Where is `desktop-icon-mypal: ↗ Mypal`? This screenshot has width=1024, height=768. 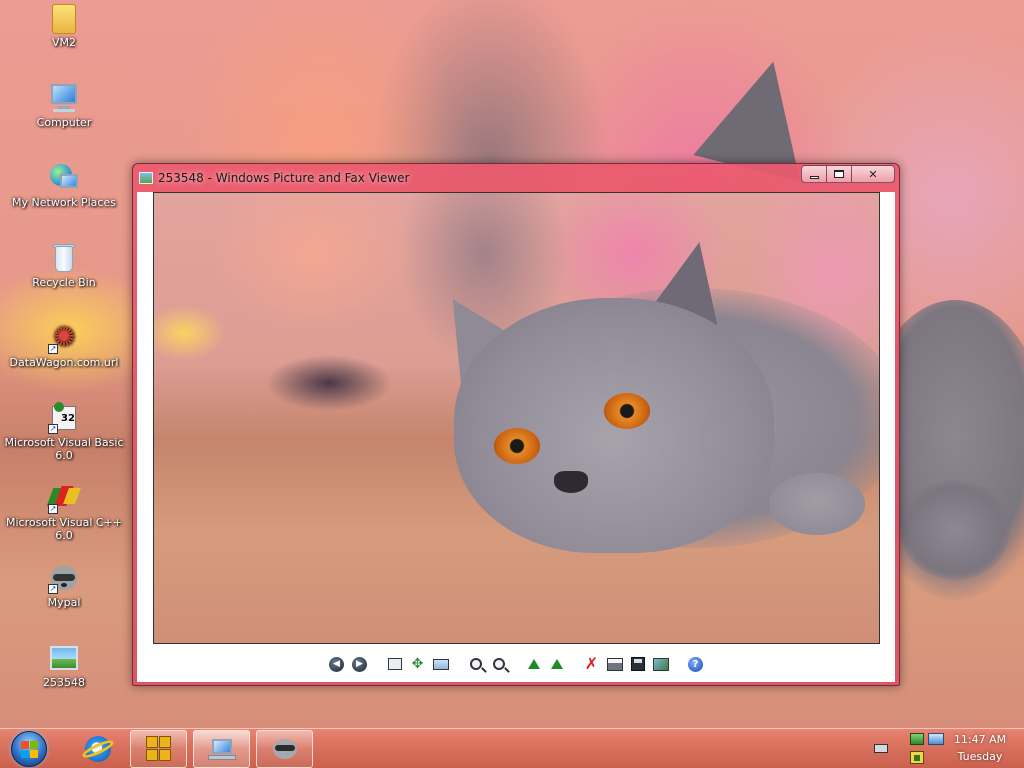
desktop-icon-mypal: ↗ Mypal is located at coordinates (64, 585).